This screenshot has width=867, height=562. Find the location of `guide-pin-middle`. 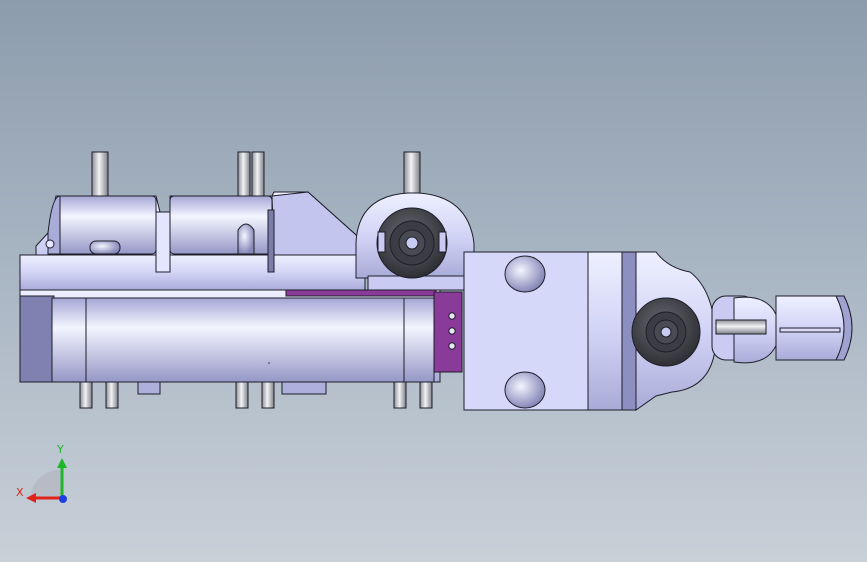

guide-pin-middle is located at coordinates (251, 174).